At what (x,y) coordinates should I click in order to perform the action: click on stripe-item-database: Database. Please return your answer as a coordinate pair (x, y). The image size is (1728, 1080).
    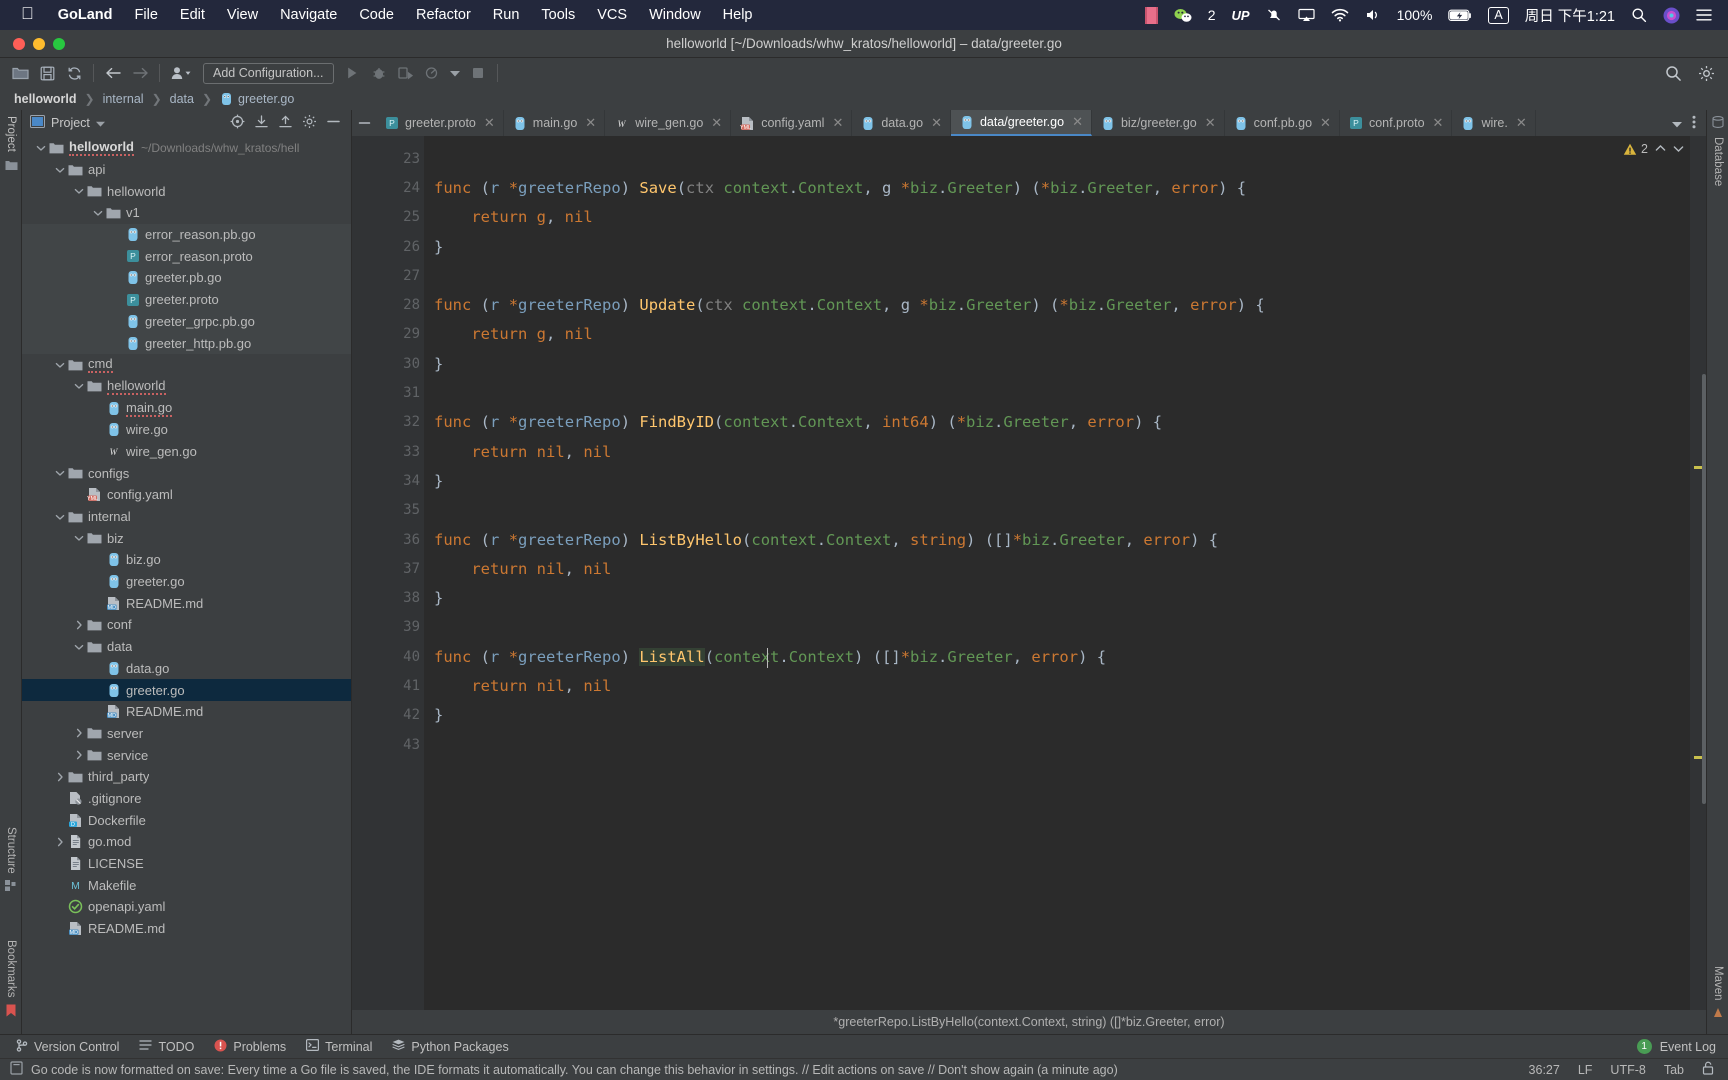
    Looking at the image, I should click on (1718, 161).